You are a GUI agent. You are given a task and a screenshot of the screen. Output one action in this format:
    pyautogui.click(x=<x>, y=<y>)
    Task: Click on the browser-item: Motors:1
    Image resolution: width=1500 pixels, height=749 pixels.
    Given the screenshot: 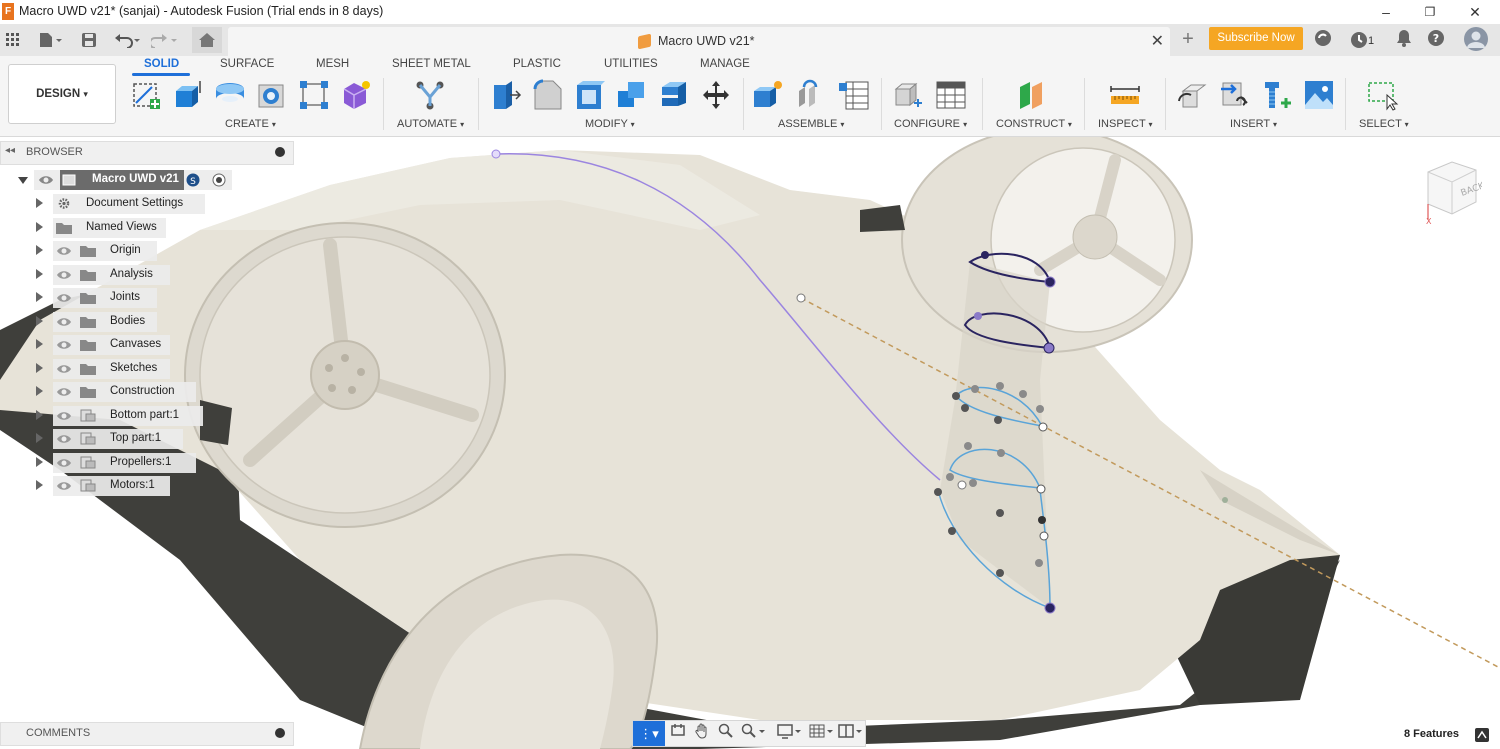 What is the action you would take?
    pyautogui.click(x=100, y=486)
    